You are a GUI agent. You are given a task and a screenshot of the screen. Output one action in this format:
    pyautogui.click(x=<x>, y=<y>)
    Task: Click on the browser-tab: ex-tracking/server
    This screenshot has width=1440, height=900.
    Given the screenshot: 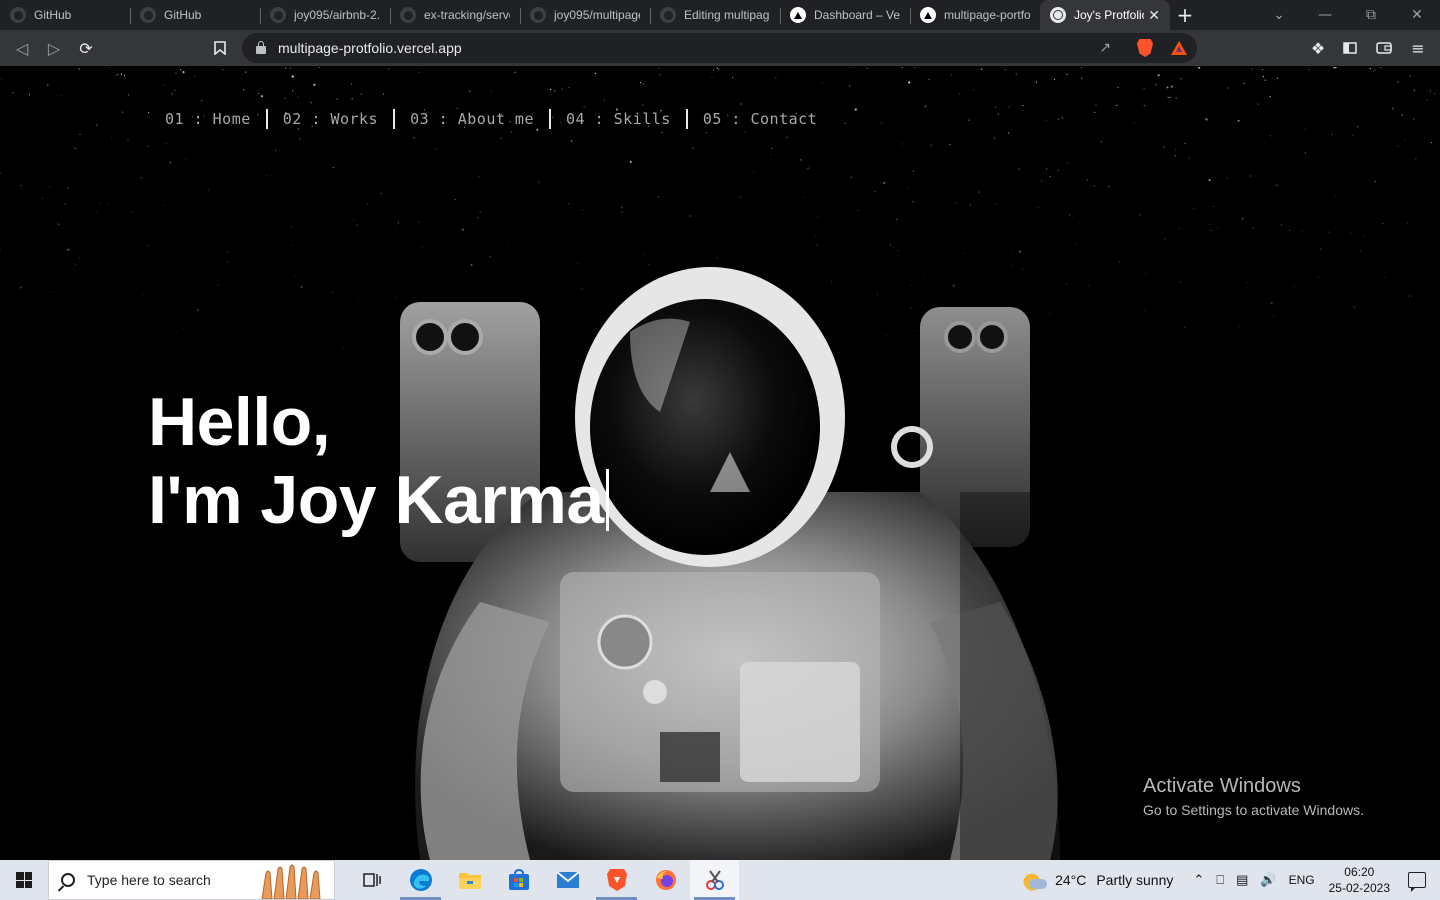 What is the action you would take?
    pyautogui.click(x=455, y=15)
    